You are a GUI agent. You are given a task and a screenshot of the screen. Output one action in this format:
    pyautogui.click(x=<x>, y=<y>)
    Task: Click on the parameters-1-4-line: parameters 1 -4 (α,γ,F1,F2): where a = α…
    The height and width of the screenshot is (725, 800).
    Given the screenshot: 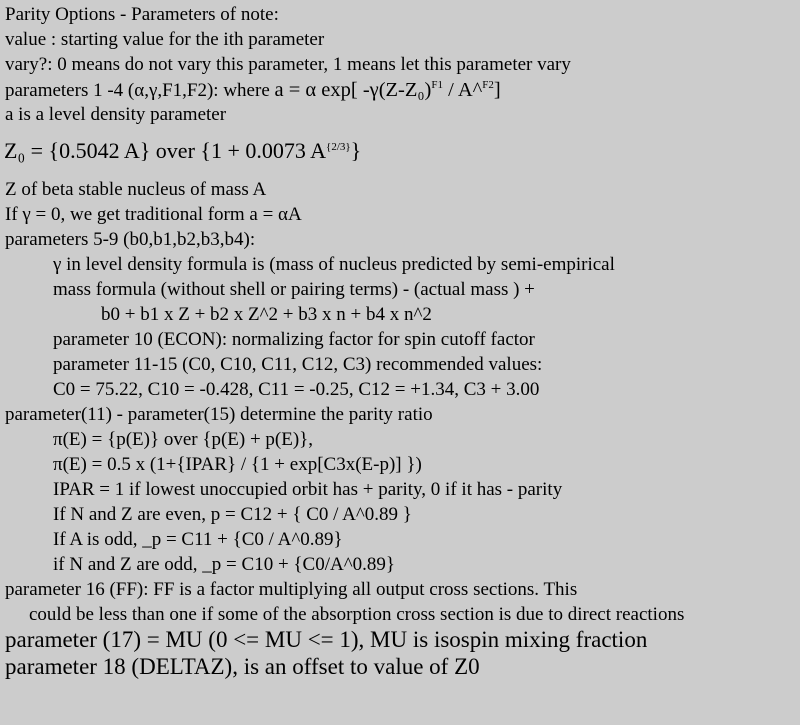 What is the action you would take?
    pyautogui.click(x=253, y=90)
    